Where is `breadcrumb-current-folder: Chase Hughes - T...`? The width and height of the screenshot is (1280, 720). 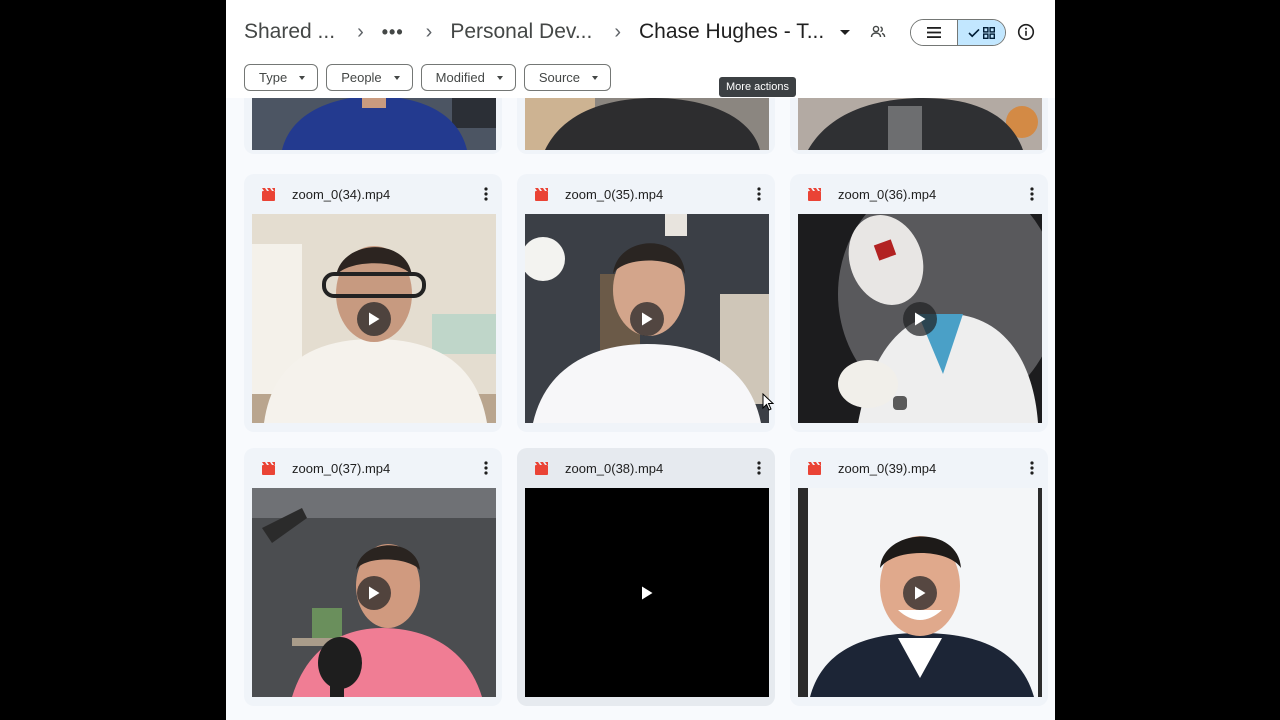
breadcrumb-current-folder: Chase Hughes - T... is located at coordinates (731, 32).